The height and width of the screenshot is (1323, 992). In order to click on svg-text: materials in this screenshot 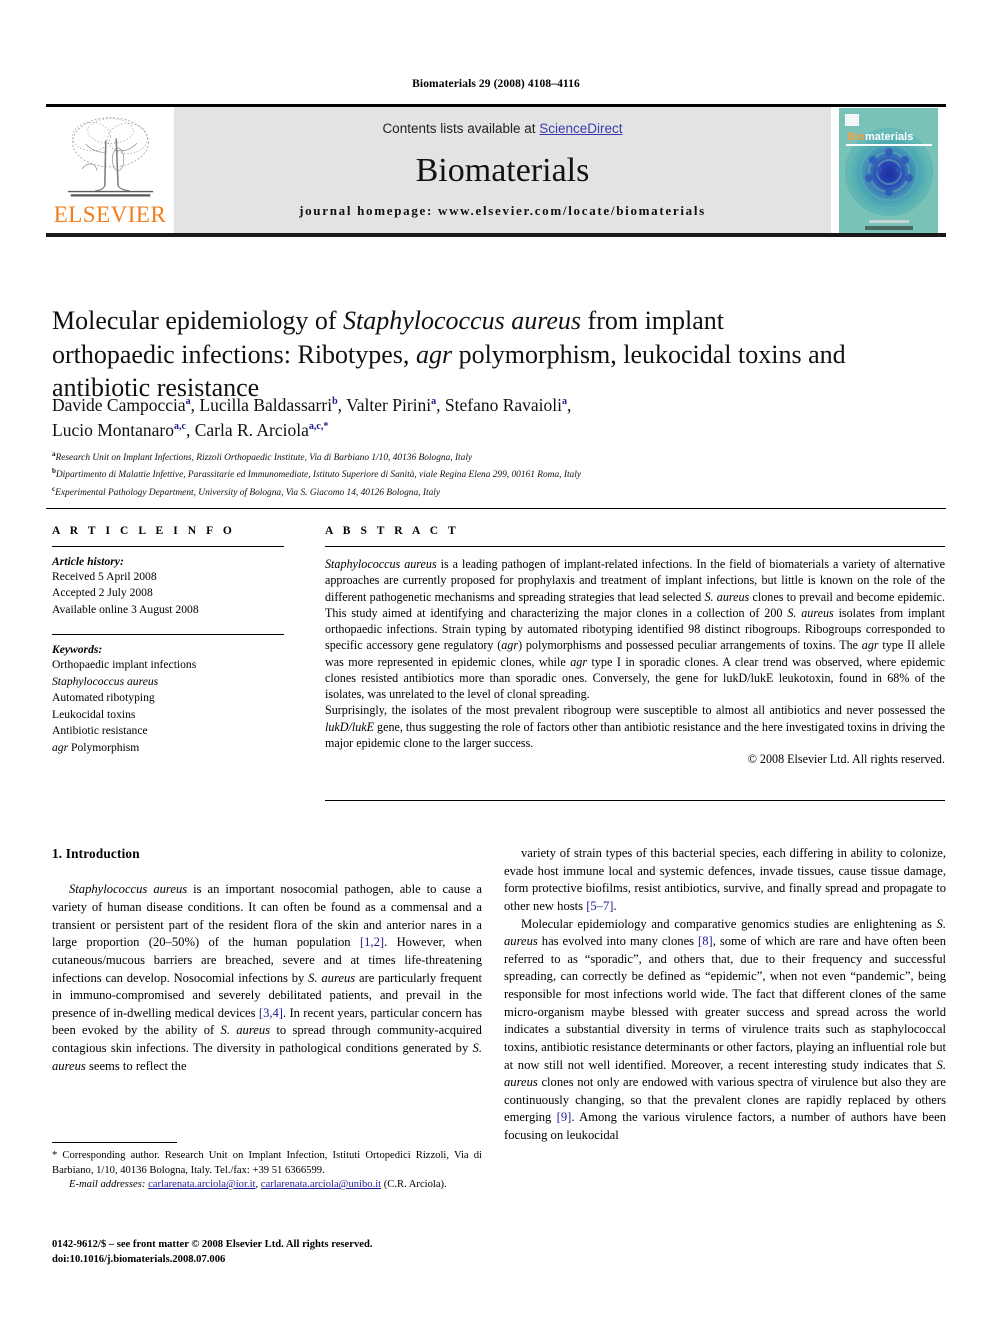, I will do `click(889, 137)`.